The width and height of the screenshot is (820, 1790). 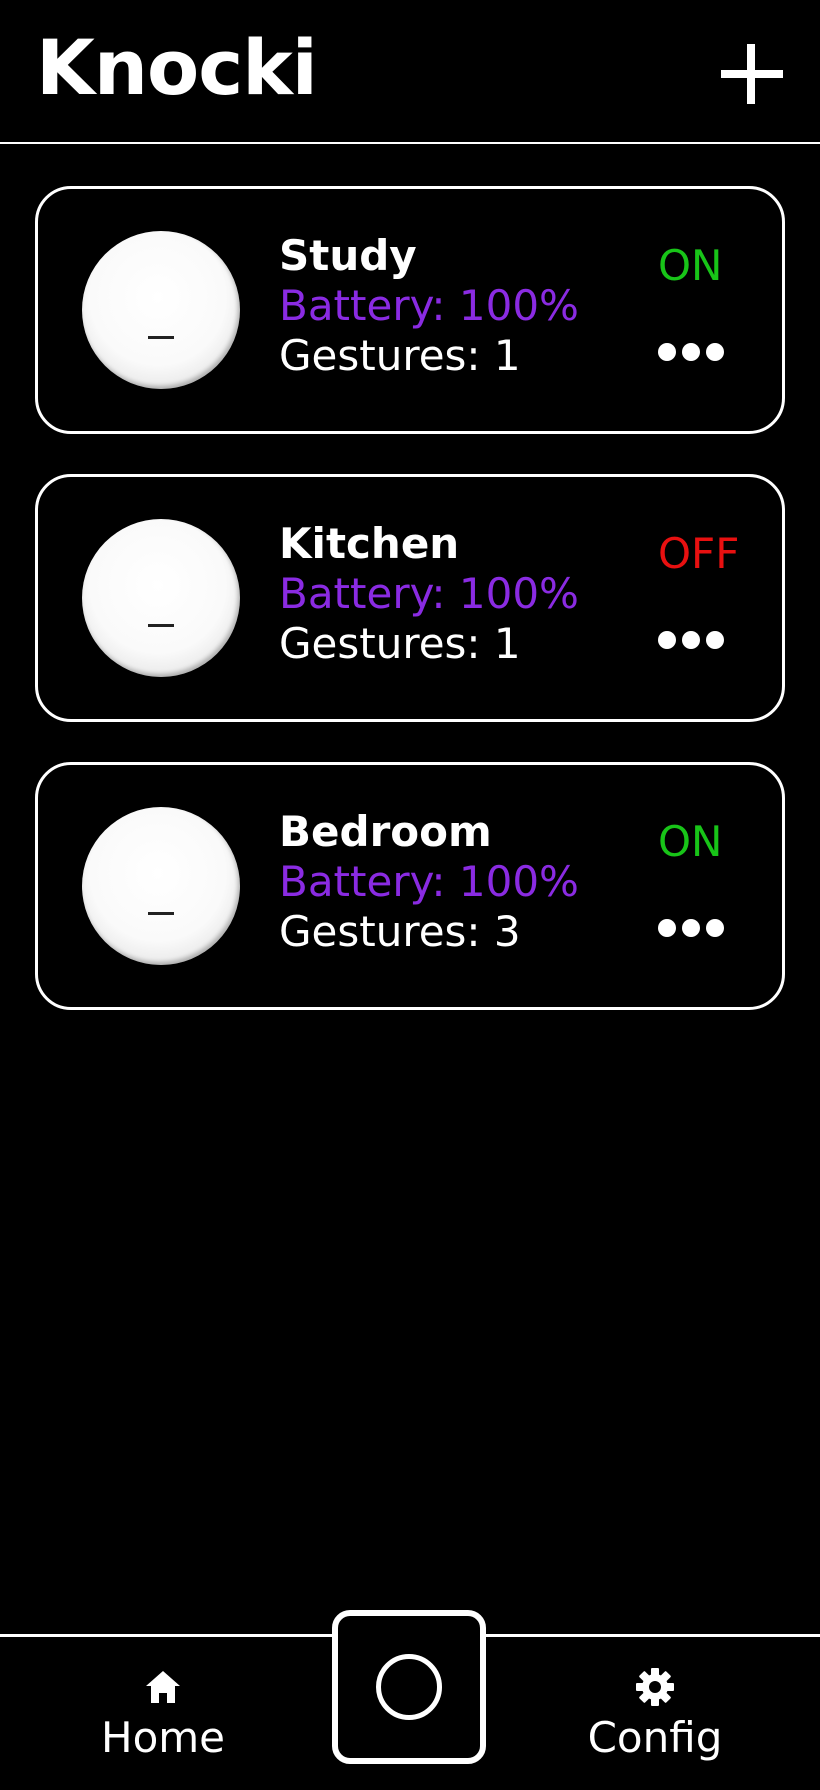 I want to click on nav-config-button: Config, so click(x=655, y=1715).